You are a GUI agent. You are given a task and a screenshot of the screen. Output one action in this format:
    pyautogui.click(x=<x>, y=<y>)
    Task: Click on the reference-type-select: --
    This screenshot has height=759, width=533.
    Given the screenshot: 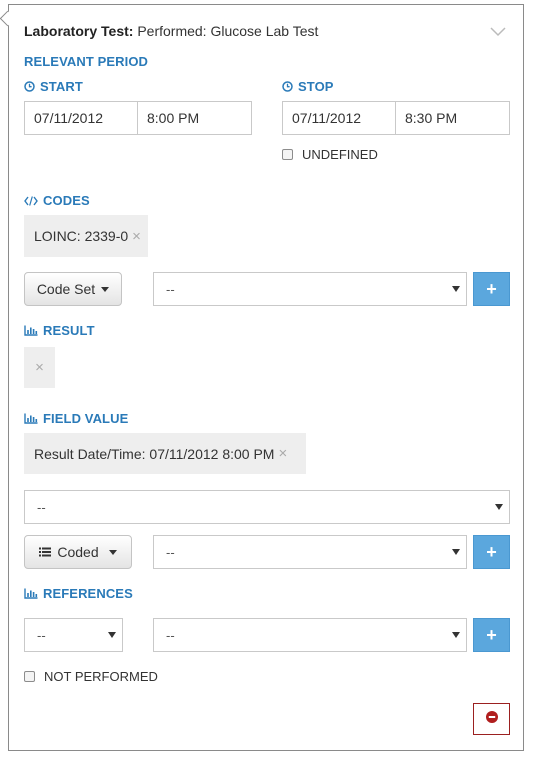 What is the action you would take?
    pyautogui.click(x=73, y=635)
    